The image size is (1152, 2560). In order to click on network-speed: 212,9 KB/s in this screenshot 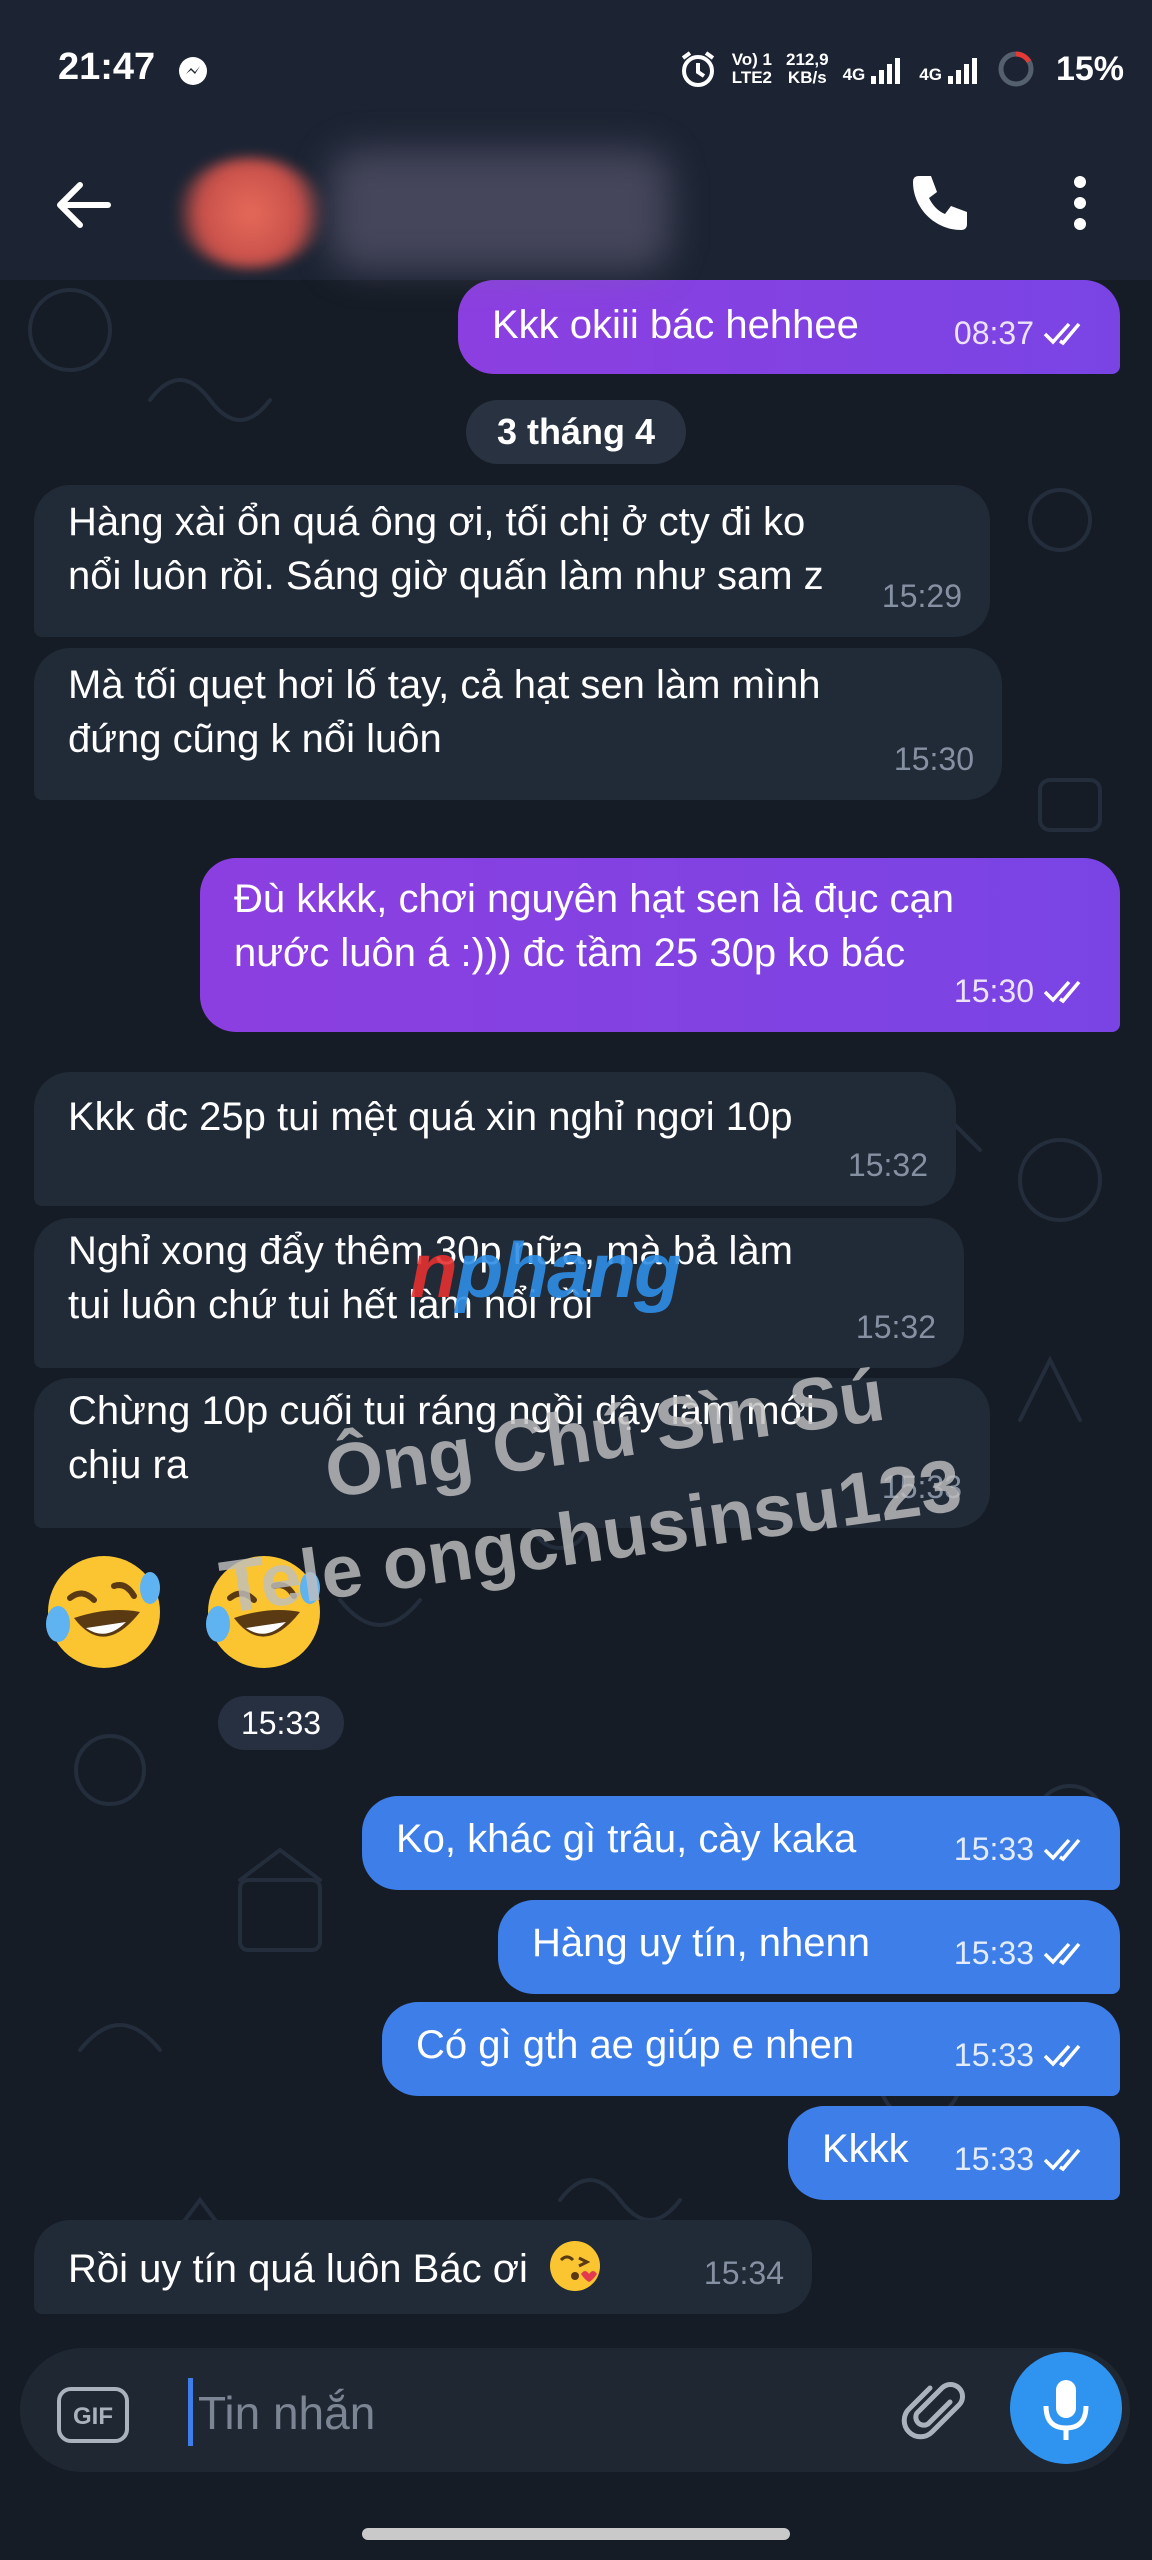, I will do `click(807, 68)`.